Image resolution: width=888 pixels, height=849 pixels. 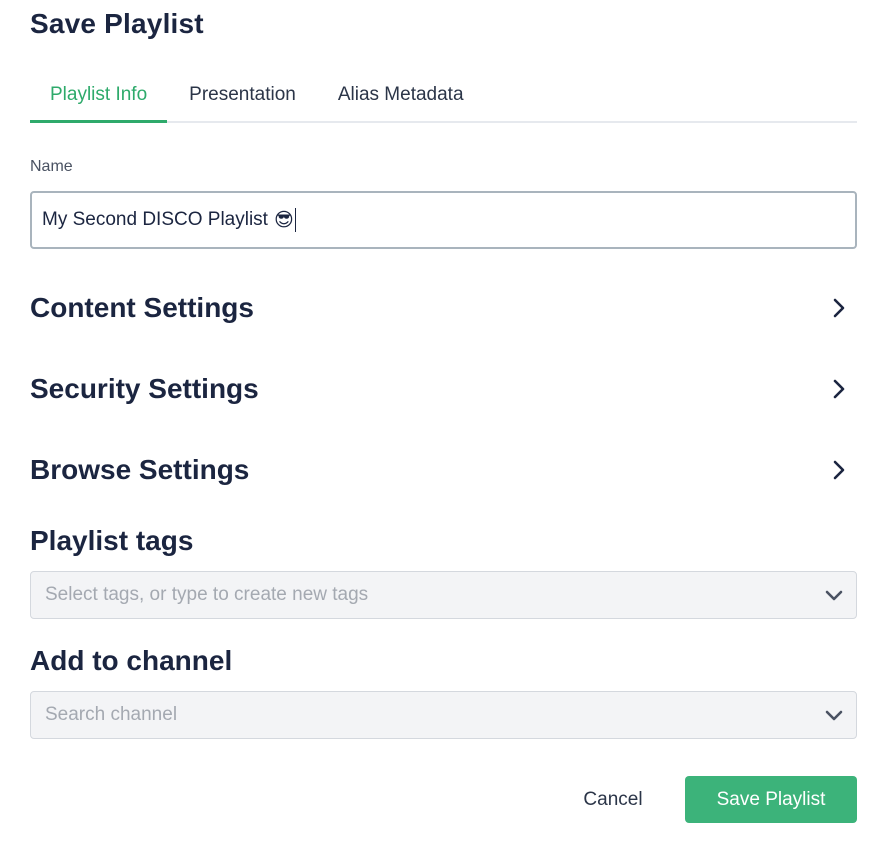 I want to click on dialog-title: Save Playlist, so click(x=117, y=23).